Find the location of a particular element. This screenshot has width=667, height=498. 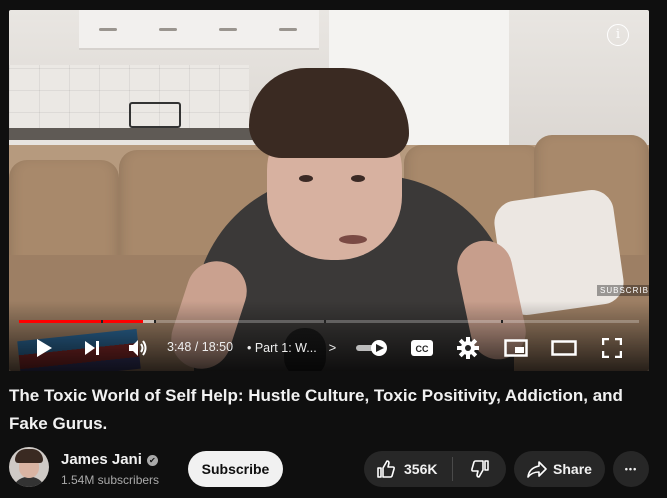

like-count: 356K is located at coordinates (421, 469).